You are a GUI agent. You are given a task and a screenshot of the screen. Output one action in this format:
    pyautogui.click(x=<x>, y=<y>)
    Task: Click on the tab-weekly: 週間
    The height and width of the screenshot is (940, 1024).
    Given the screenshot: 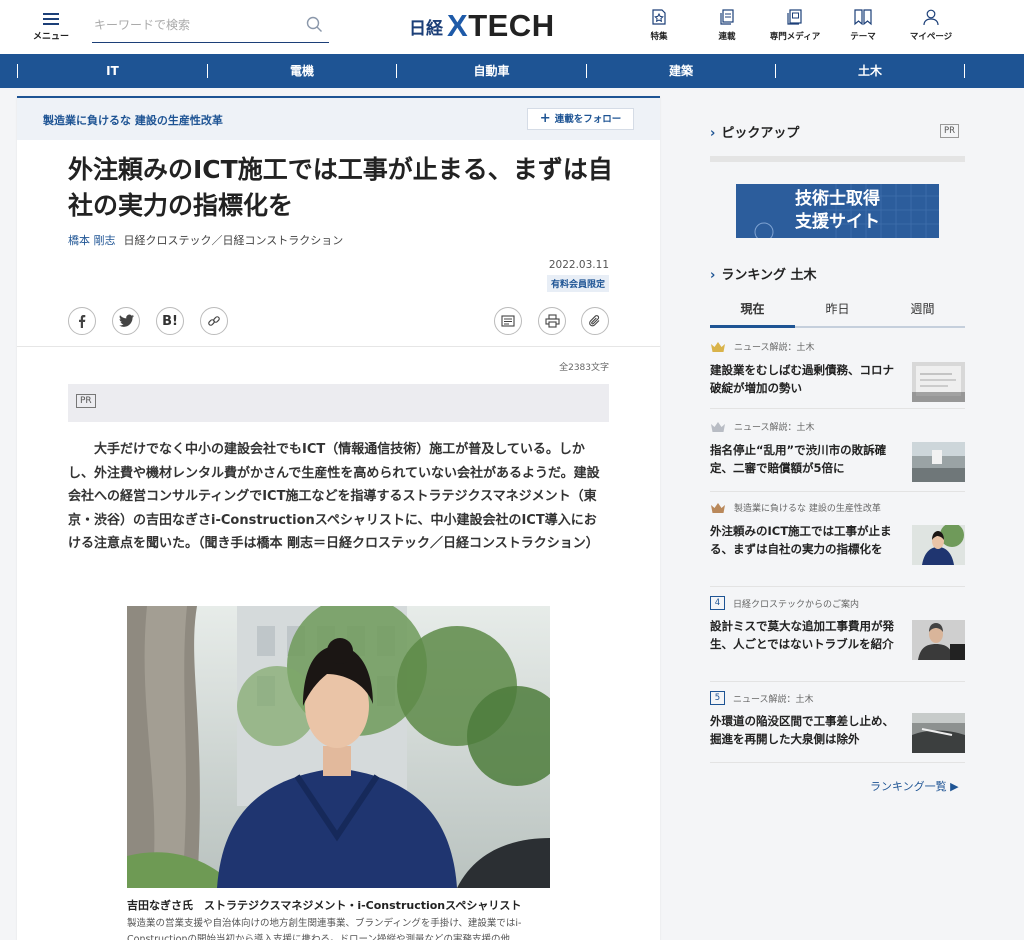 What is the action you would take?
    pyautogui.click(x=922, y=312)
    